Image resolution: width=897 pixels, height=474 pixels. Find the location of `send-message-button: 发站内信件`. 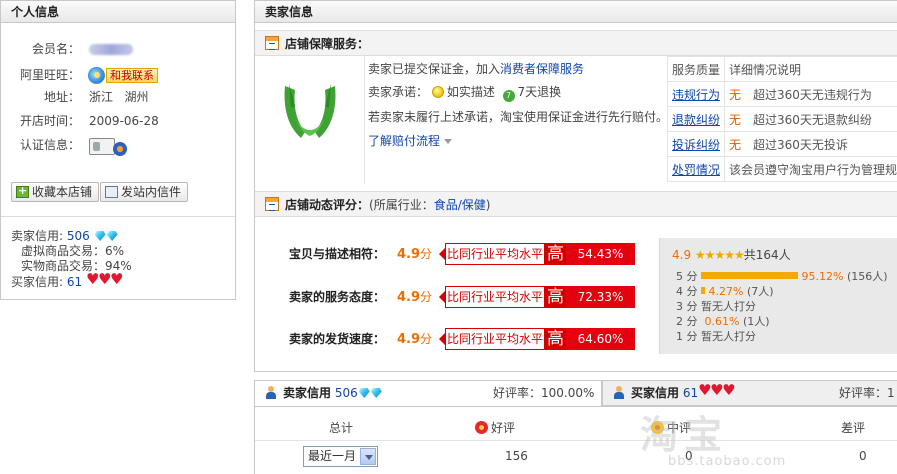

send-message-button: 发站内信件 is located at coordinates (144, 192).